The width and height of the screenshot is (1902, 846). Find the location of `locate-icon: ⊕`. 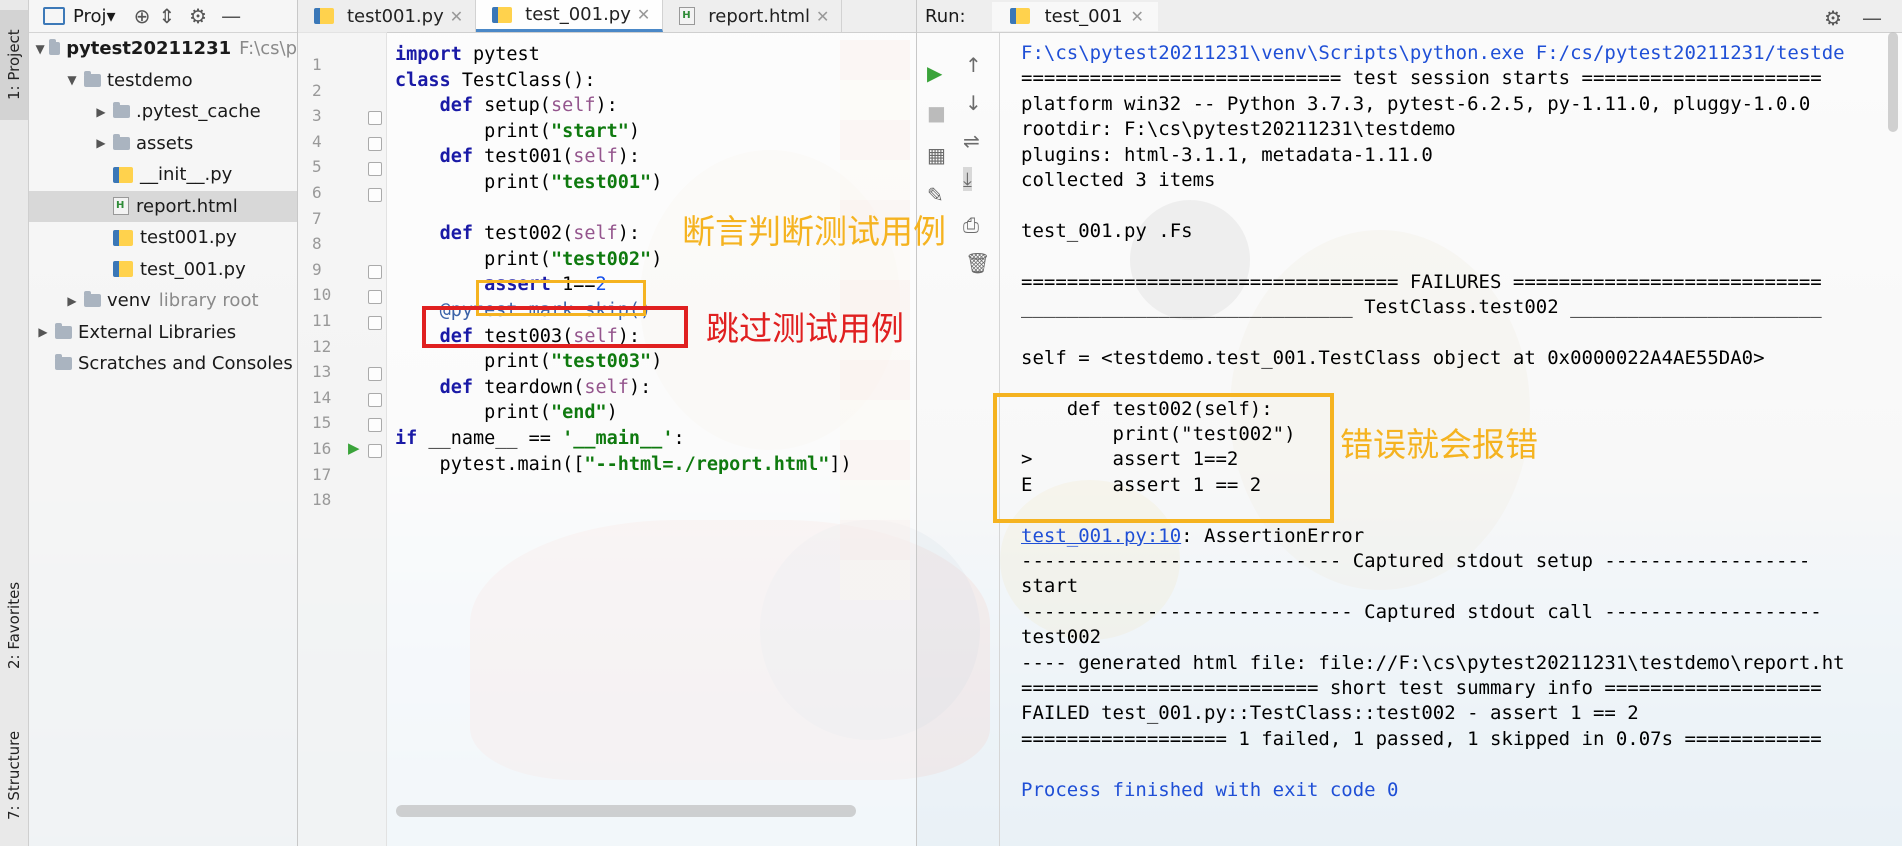

locate-icon: ⊕ is located at coordinates (142, 16).